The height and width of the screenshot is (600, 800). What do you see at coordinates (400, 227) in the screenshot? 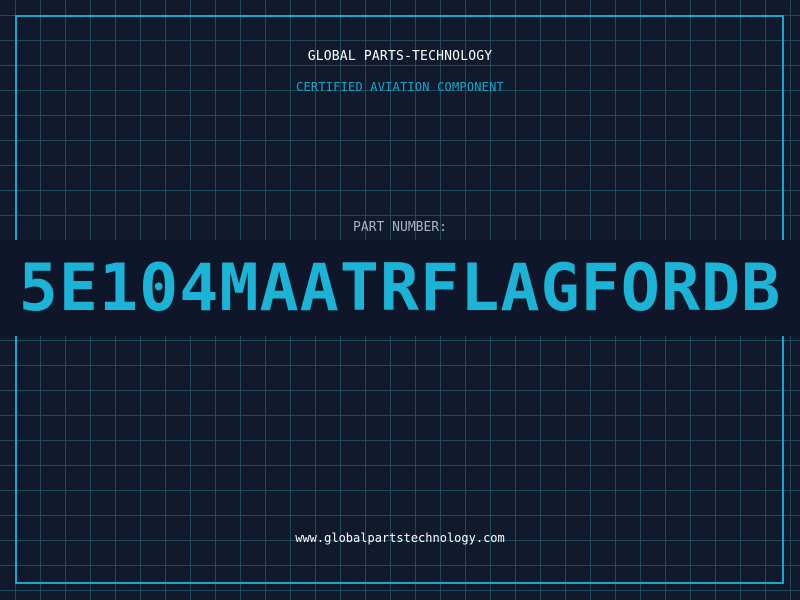
I see `part-number-label: PART NUMBER:` at bounding box center [400, 227].